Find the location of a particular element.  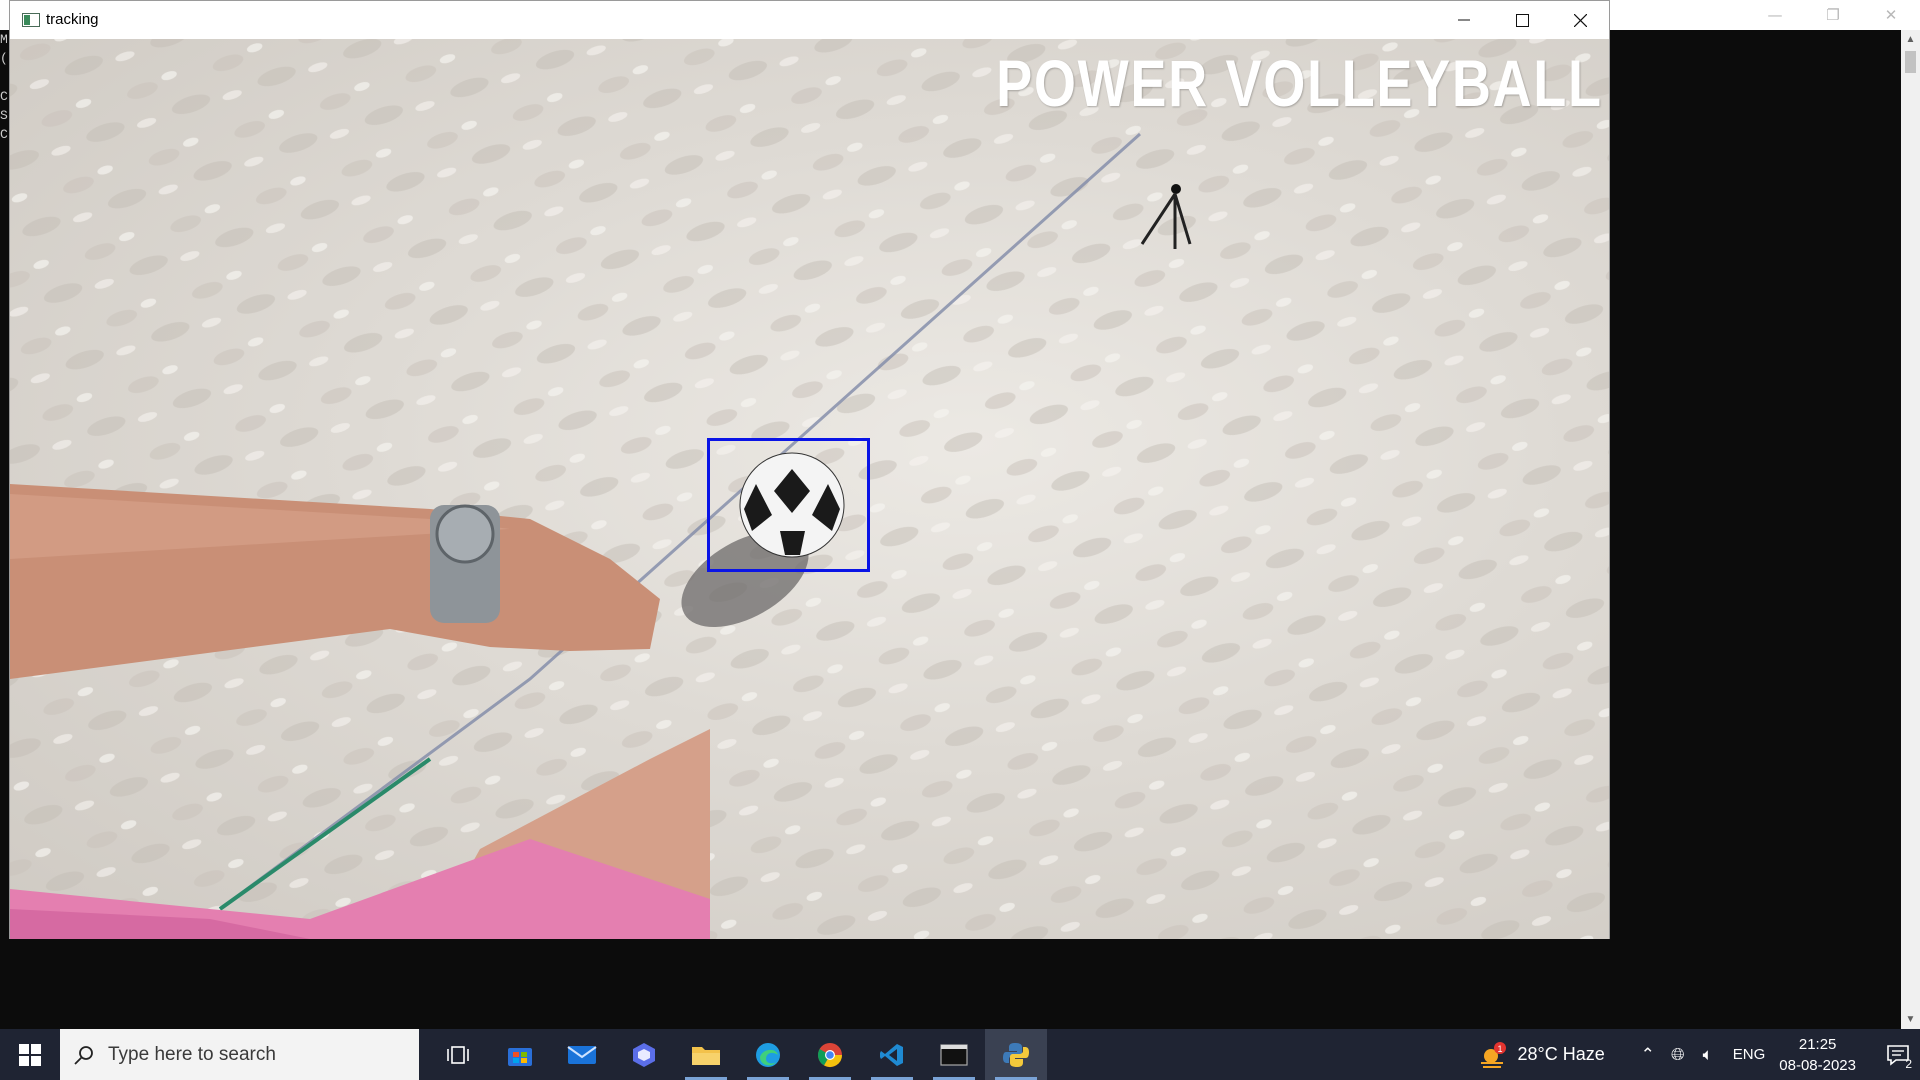

maximize-button is located at coordinates (1522, 20).